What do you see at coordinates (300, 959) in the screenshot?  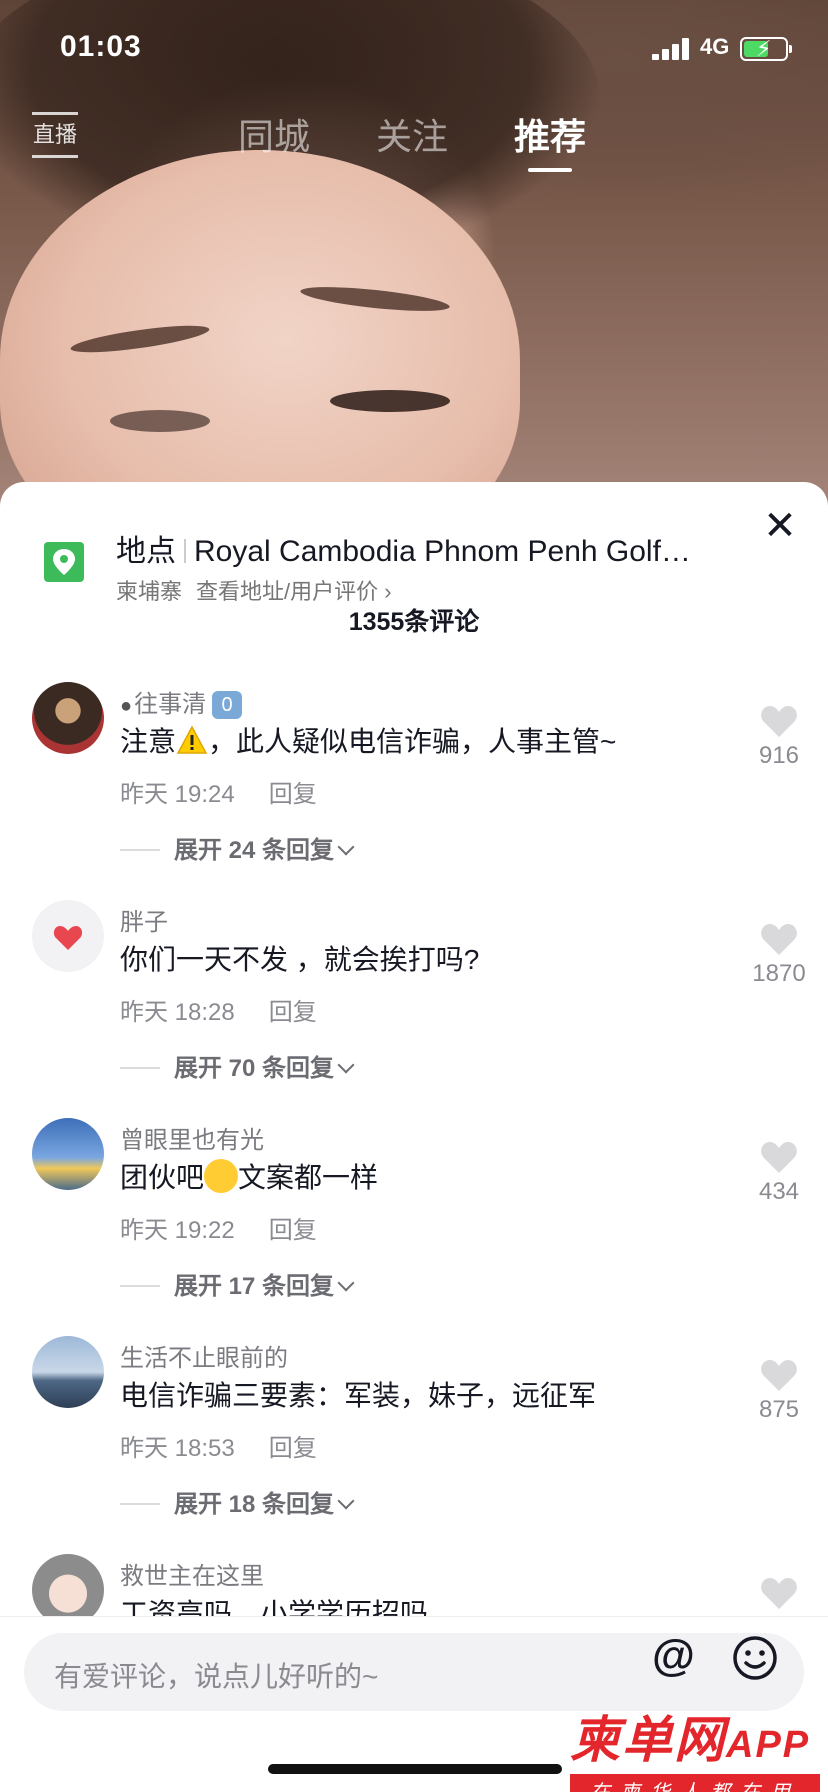 I see `comment-text: 你们一天不发 ，就会挨打吗?` at bounding box center [300, 959].